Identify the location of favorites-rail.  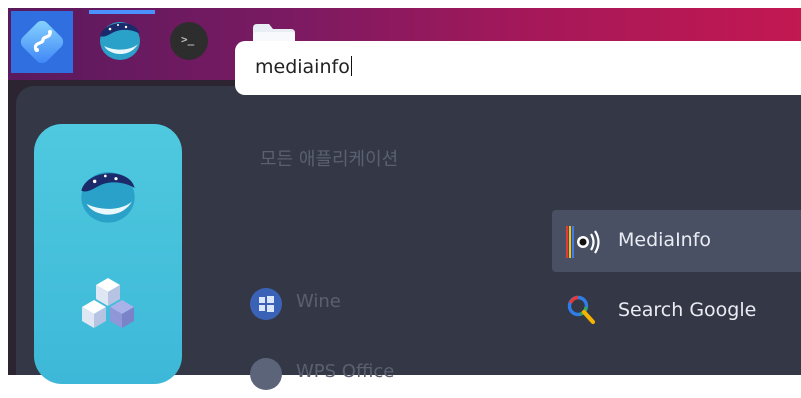
(108, 254).